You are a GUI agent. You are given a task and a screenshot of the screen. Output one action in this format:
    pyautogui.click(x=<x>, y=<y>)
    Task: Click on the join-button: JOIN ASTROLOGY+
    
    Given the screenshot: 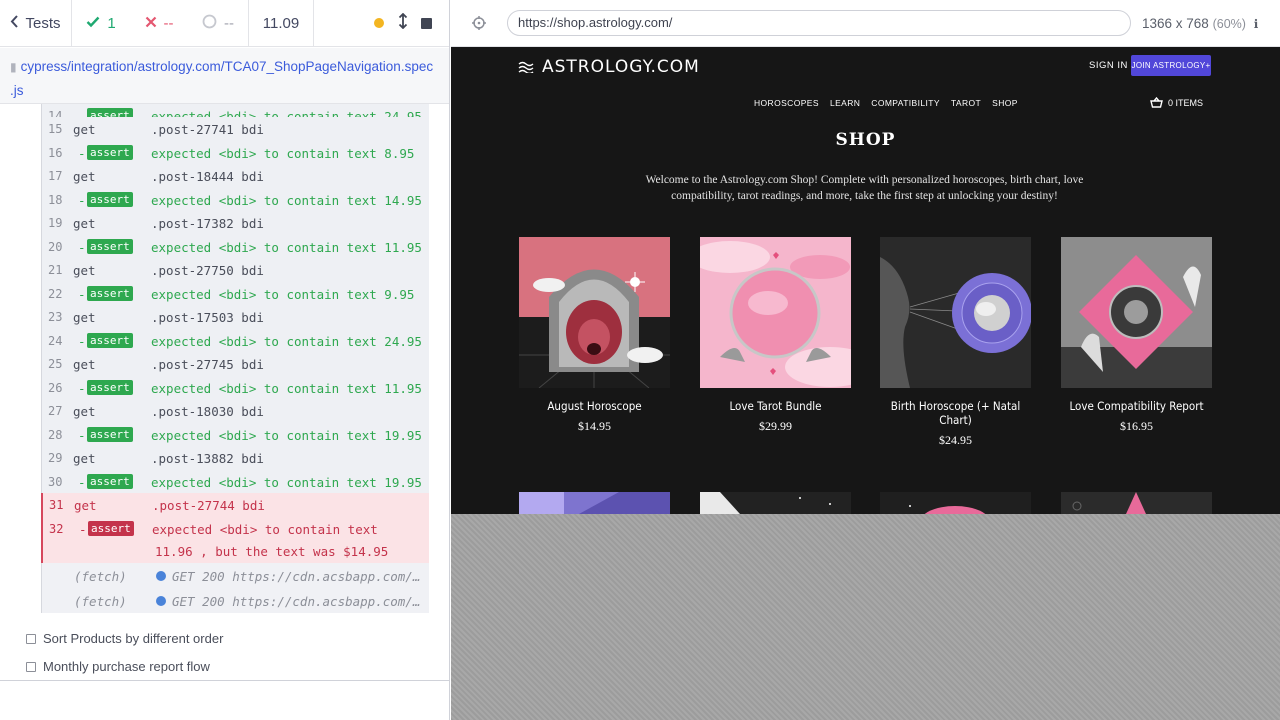 What is the action you would take?
    pyautogui.click(x=1171, y=65)
    